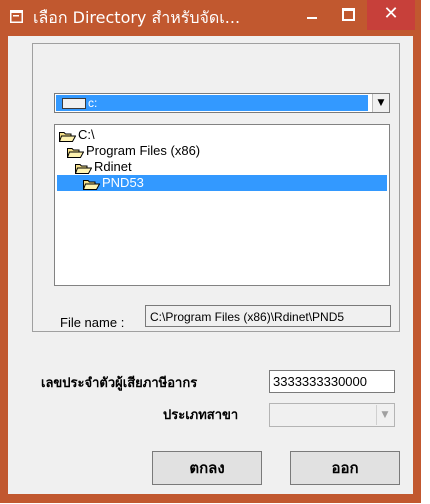  I want to click on directory-label: PND53, so click(123, 182).